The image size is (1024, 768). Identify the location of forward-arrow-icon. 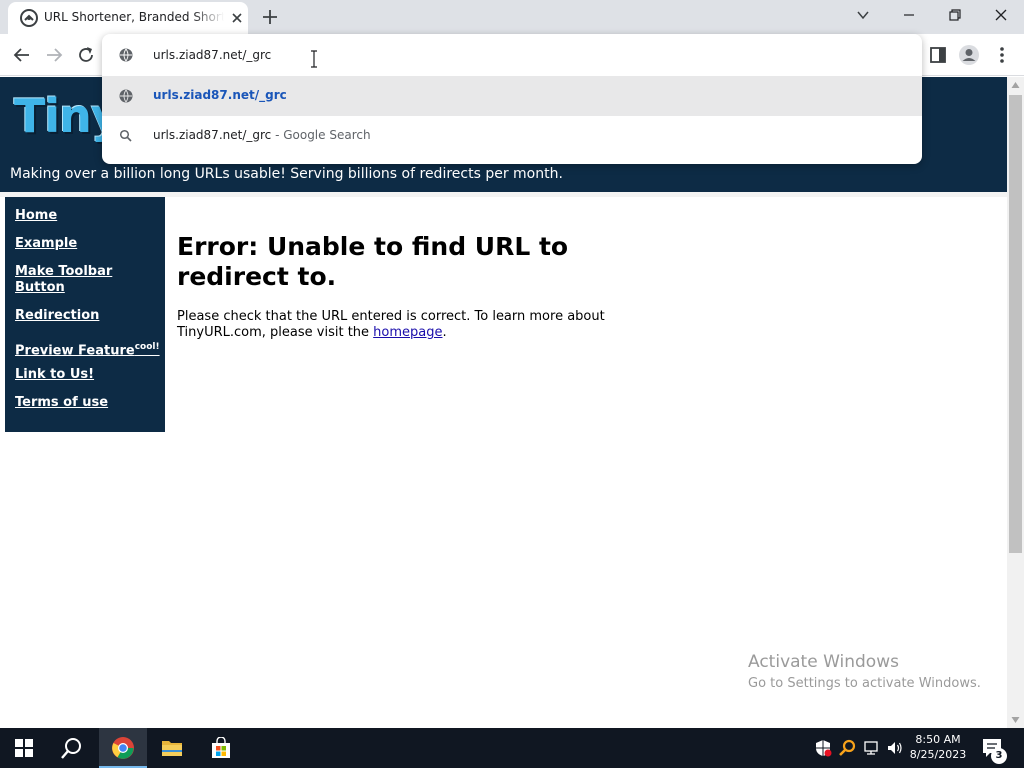
(54, 55).